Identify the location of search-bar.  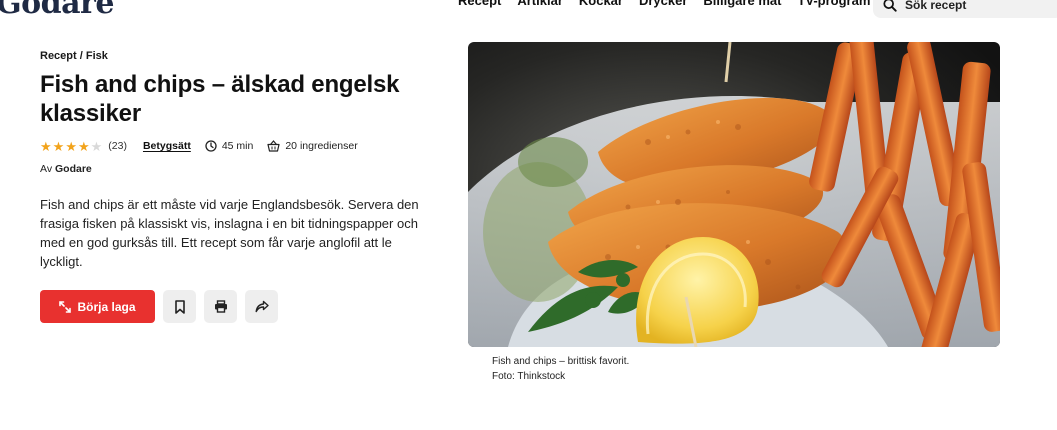
(965, 9).